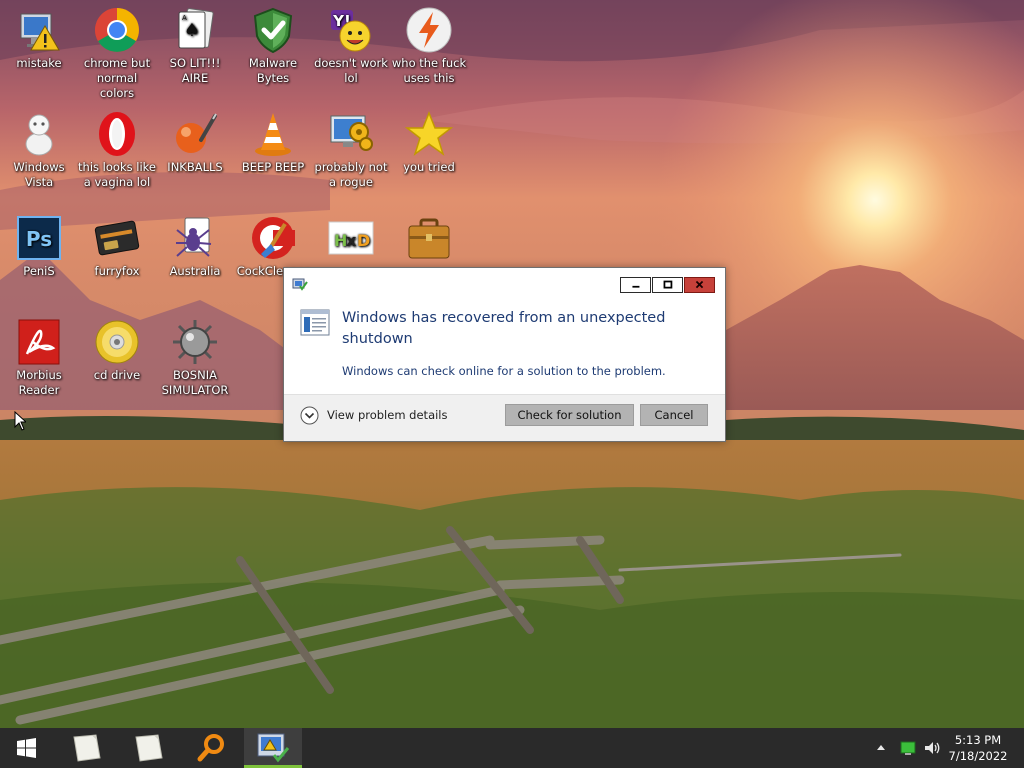 This screenshot has height=768, width=1024. What do you see at coordinates (117, 30) in the screenshot?
I see `chrome-icon` at bounding box center [117, 30].